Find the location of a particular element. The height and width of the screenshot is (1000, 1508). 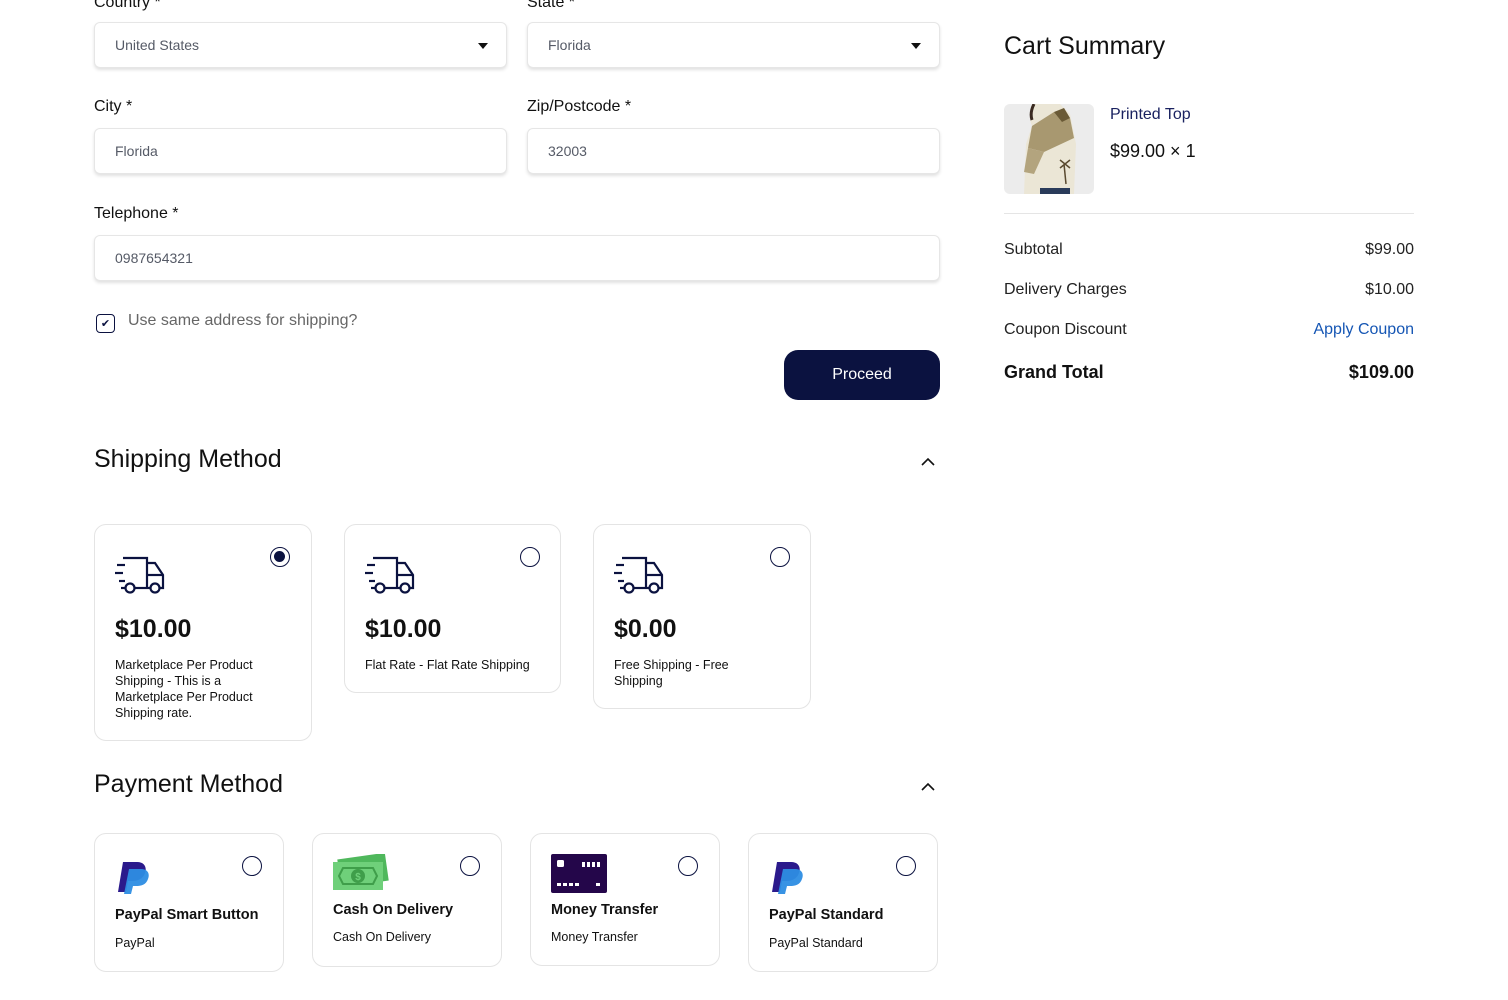

payment-title: PayPal Smart Button is located at coordinates (187, 915).